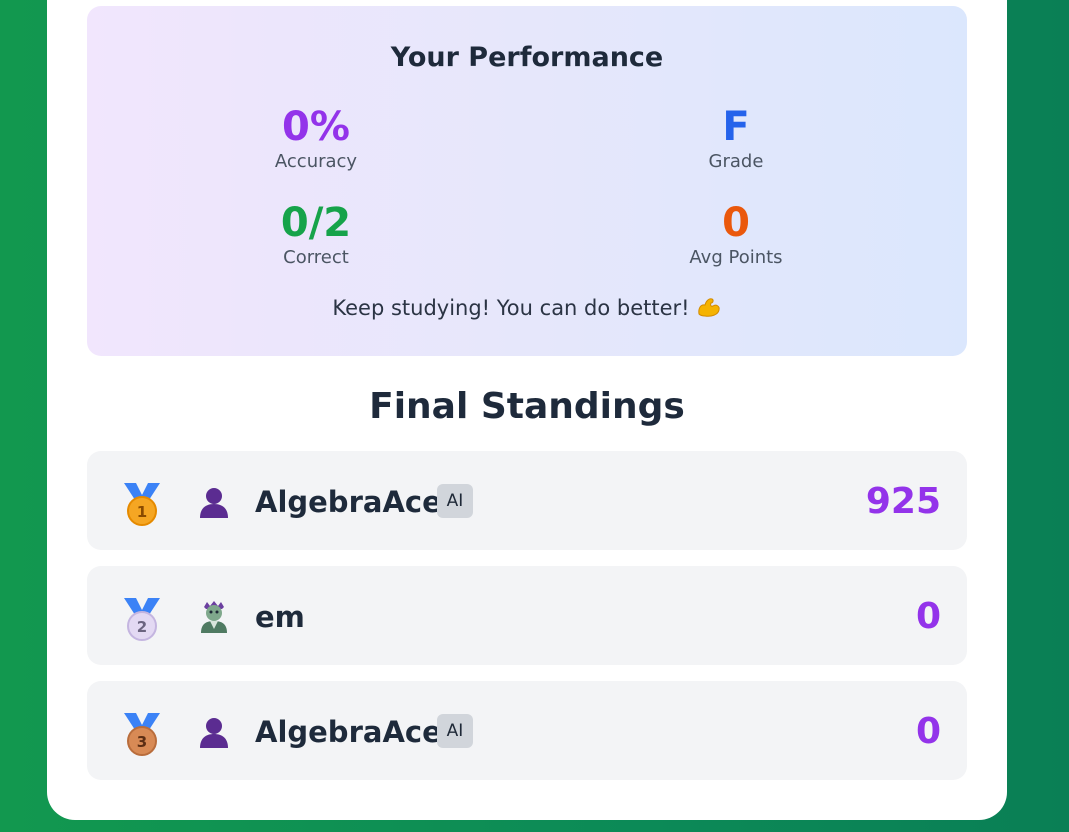 The image size is (1069, 832). I want to click on correct-stat: 0/2 Correct, so click(316, 235).